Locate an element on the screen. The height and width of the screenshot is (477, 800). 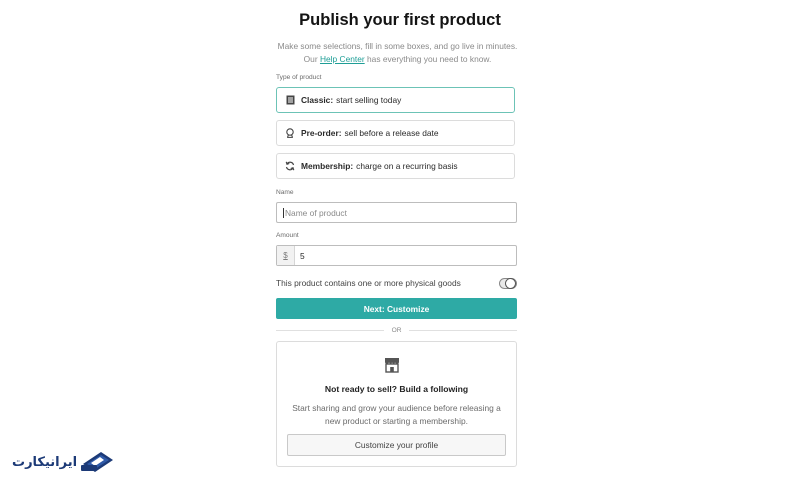
product-type-label: Type of product is located at coordinates (299, 77).